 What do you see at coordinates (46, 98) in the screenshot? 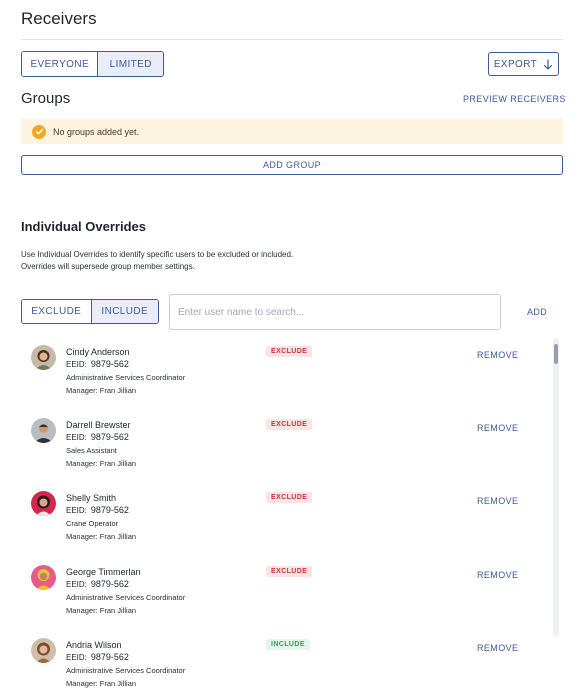
I see `groups-title: Groups` at bounding box center [46, 98].